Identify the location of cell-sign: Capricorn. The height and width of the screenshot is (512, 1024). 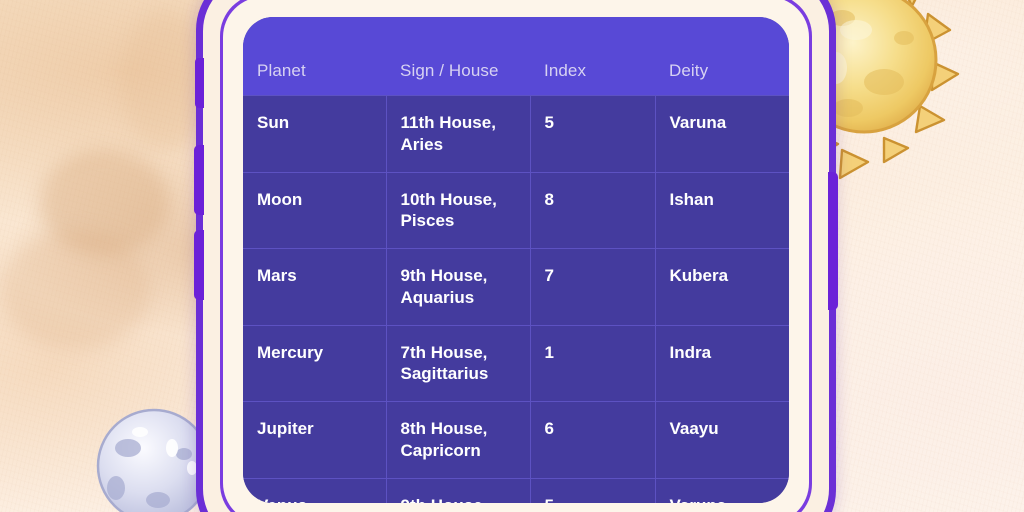
(440, 450).